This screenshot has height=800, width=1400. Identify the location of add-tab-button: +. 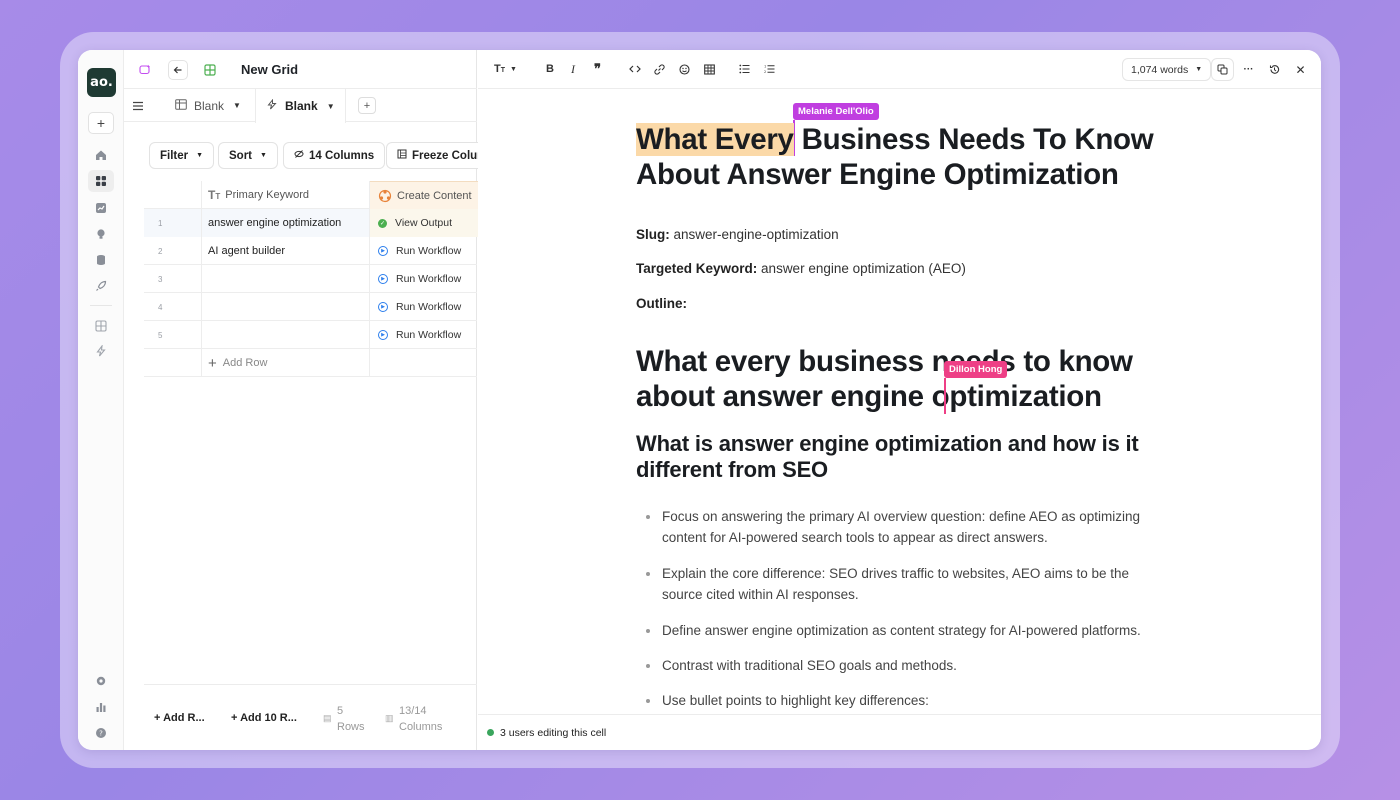
(367, 105).